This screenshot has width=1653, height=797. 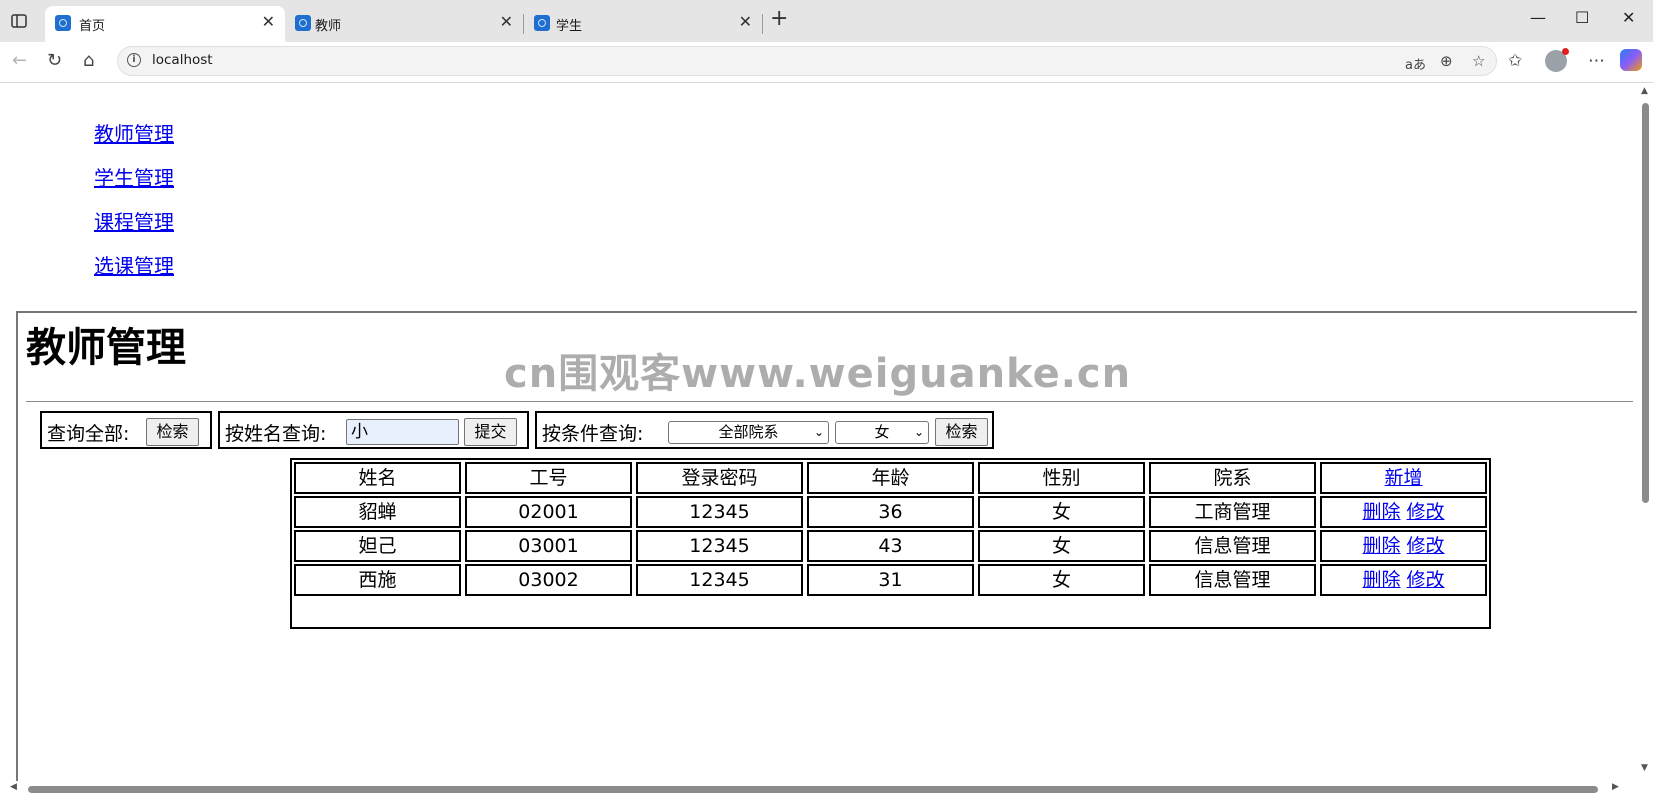 What do you see at coordinates (548, 580) in the screenshot?
I see `table-cell: 03002` at bounding box center [548, 580].